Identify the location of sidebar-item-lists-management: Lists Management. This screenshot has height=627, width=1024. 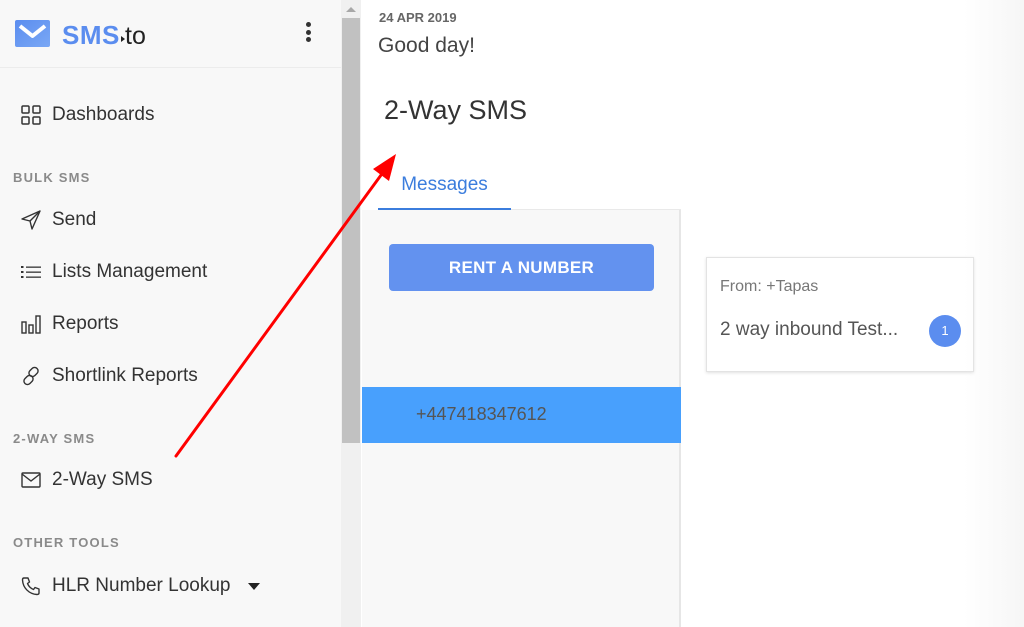
(113, 272).